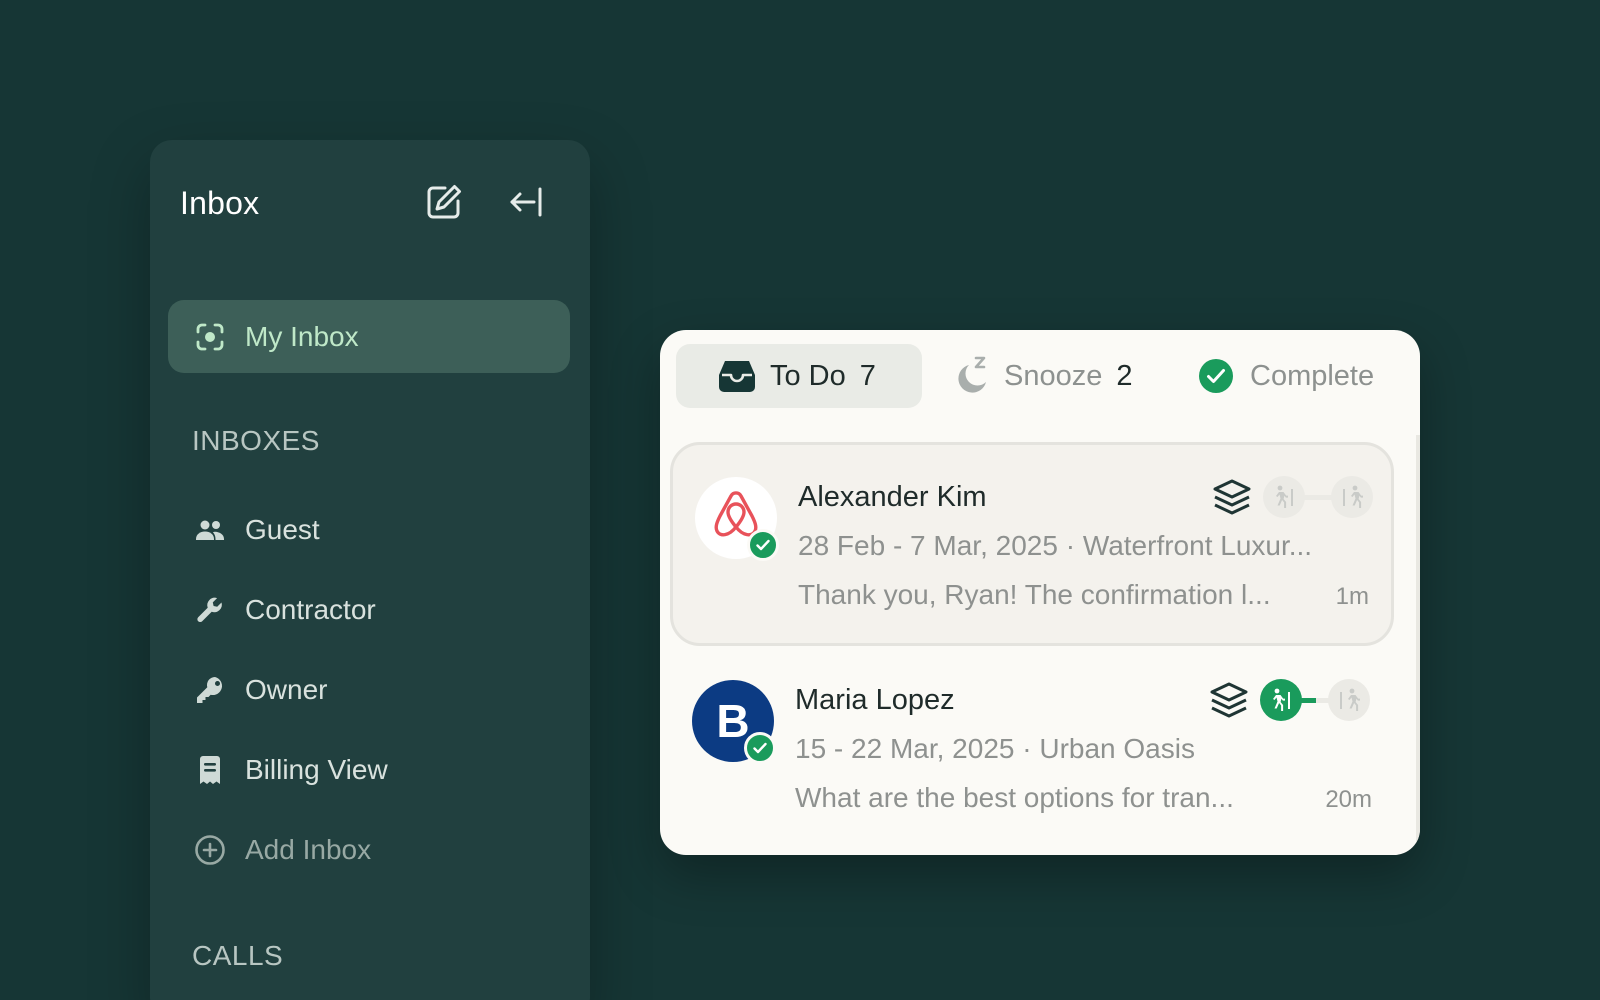  I want to click on nav-item-billing-view: Billing View, so click(290, 770).